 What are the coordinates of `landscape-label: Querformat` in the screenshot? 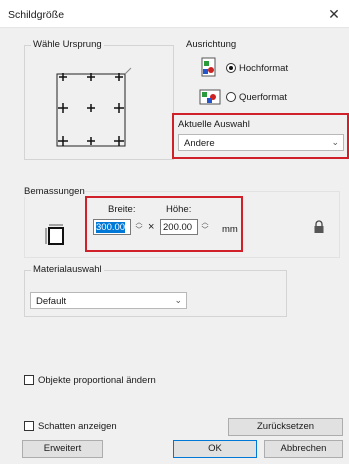 It's located at (263, 97).